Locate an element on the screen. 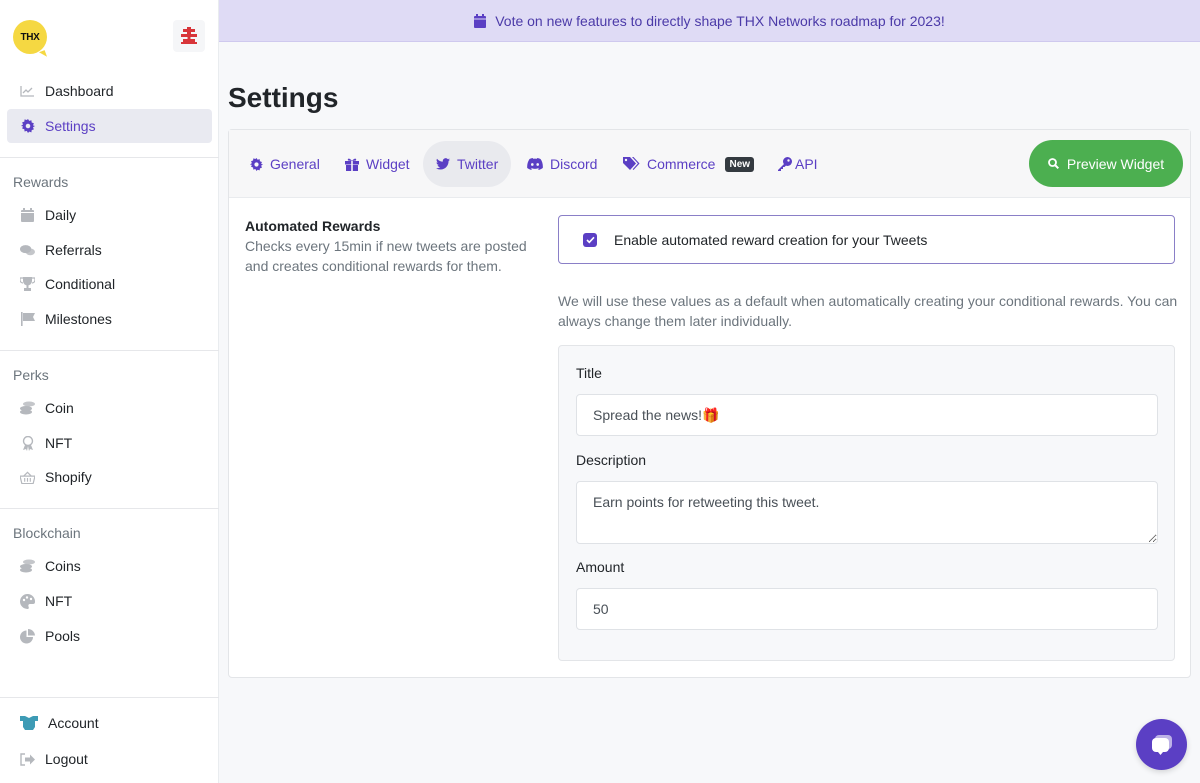  comments-icon is located at coordinates (27, 250).